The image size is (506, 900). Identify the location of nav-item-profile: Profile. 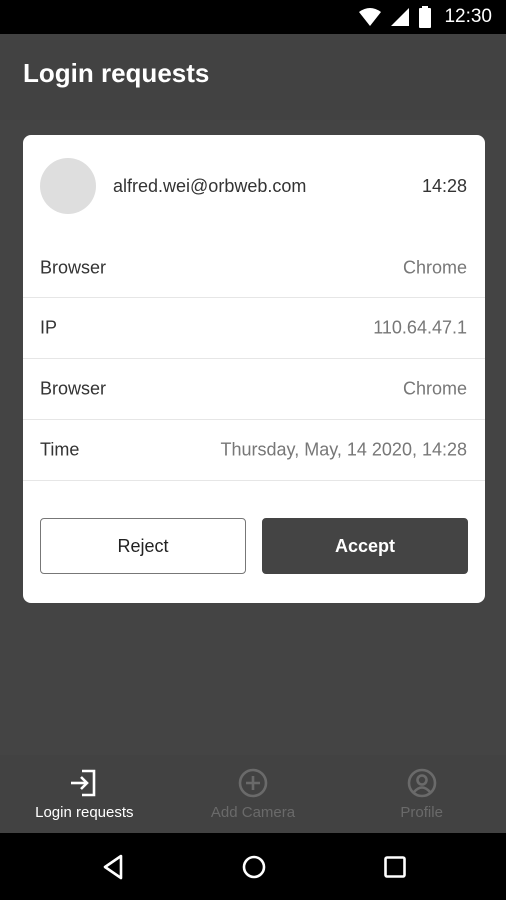
(421, 794).